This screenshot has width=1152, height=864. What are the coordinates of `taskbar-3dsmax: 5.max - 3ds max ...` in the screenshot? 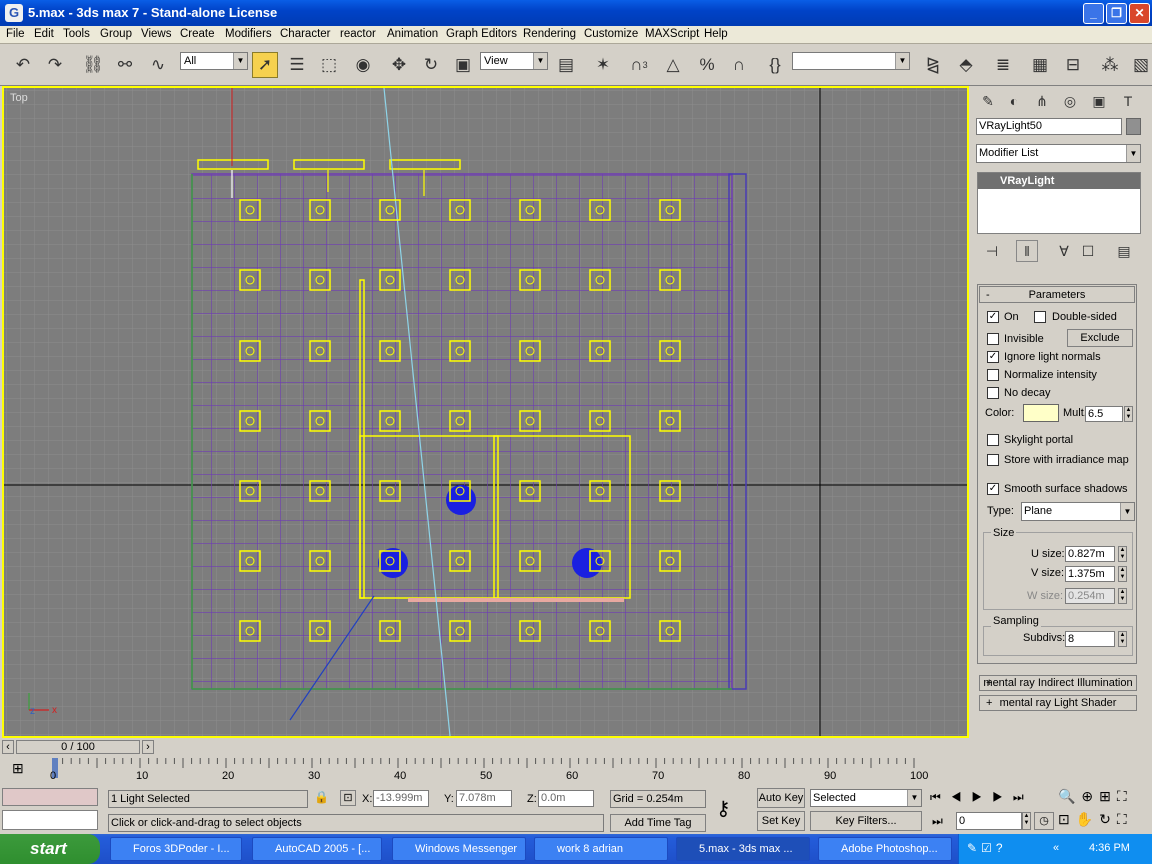 It's located at (743, 849).